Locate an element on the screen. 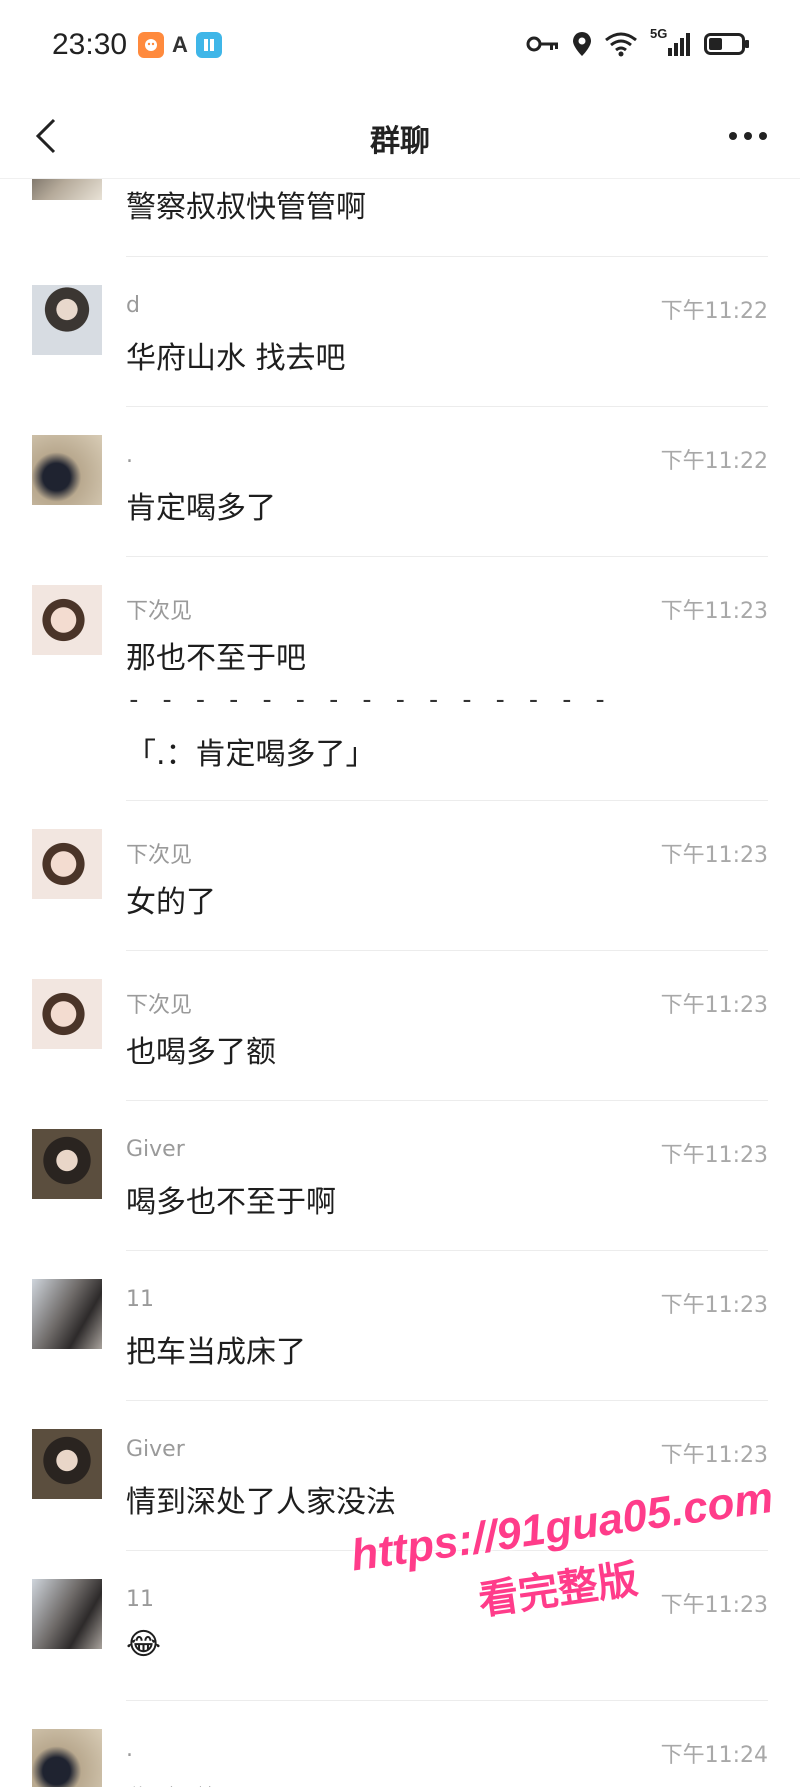  font-a-icon: A is located at coordinates (180, 44).